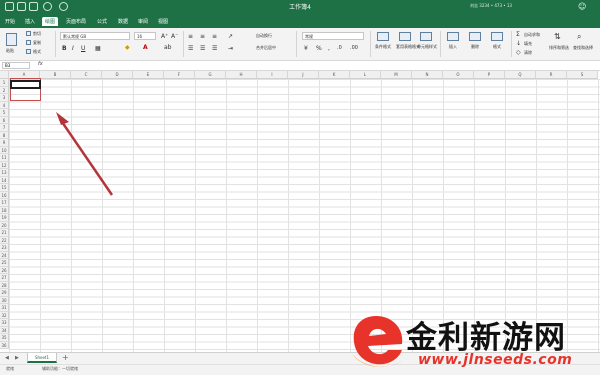 Image resolution: width=600 pixels, height=375 pixels. I want to click on row-header: 36, so click(4, 345).